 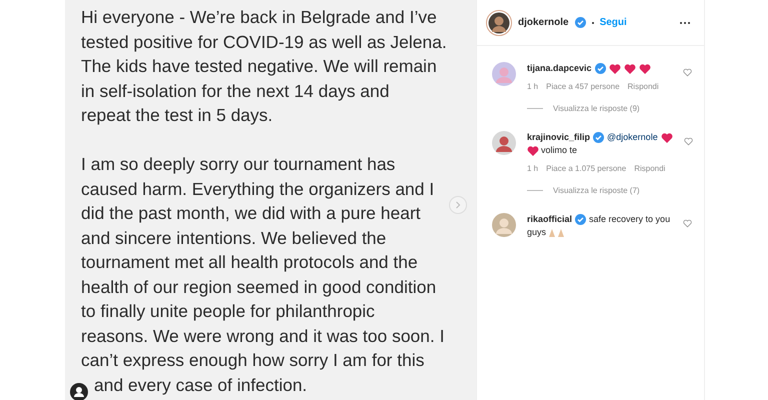 What do you see at coordinates (233, 238) in the screenshot?
I see `post-text-line: and sincere intentions. We believed the` at bounding box center [233, 238].